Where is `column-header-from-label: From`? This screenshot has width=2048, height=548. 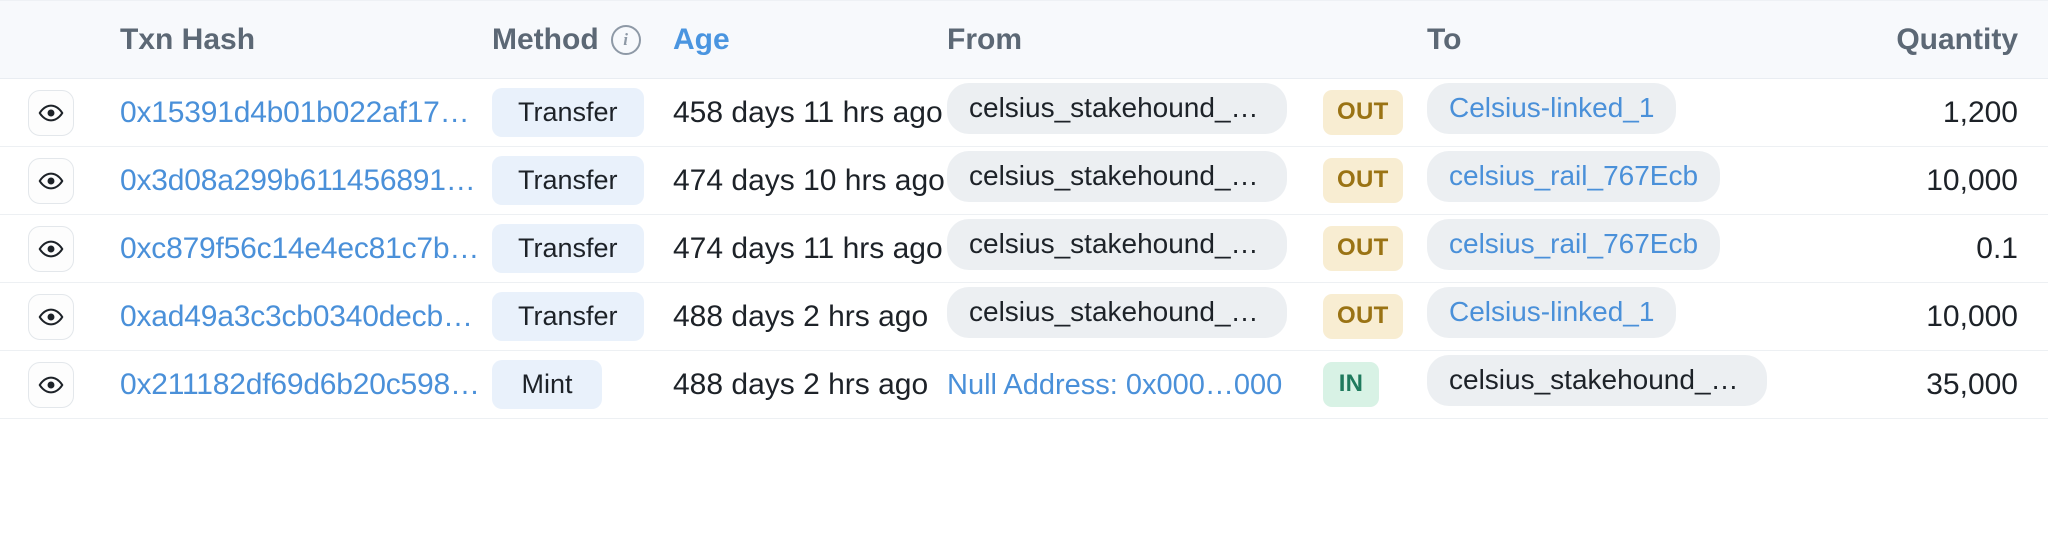 column-header-from-label: From is located at coordinates (984, 39).